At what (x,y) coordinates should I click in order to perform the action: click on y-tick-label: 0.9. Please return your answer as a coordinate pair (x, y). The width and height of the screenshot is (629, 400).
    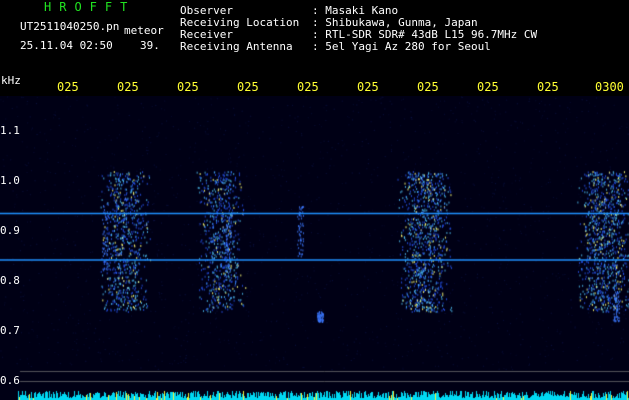
    Looking at the image, I should click on (10, 230).